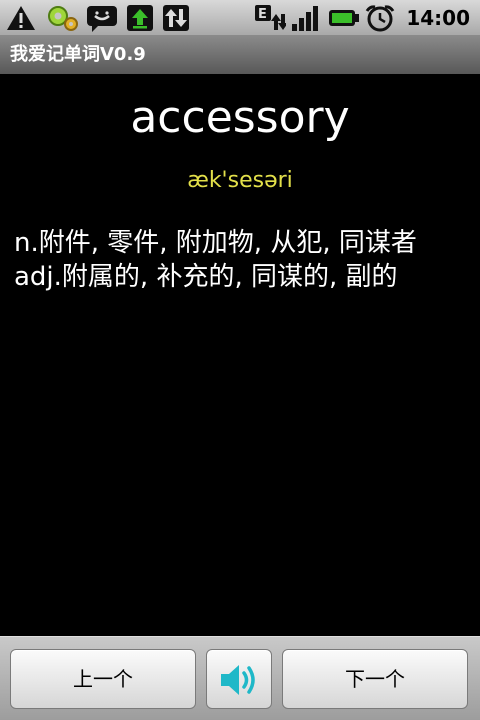 The image size is (480, 720). What do you see at coordinates (438, 18) in the screenshot?
I see `clock-time: 14:00` at bounding box center [438, 18].